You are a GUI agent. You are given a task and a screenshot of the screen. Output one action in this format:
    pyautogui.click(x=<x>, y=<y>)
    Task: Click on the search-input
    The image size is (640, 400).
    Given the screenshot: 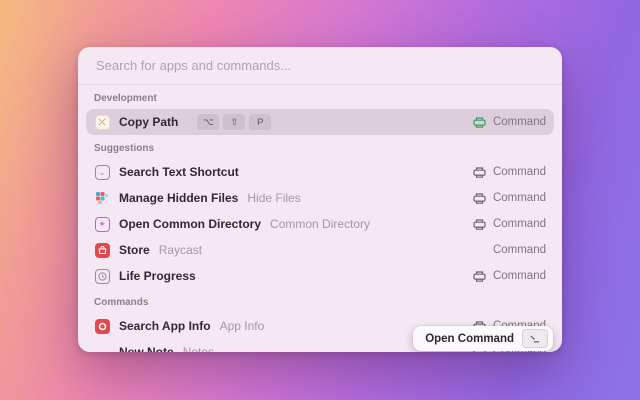 What is the action you would take?
    pyautogui.click(x=320, y=65)
    